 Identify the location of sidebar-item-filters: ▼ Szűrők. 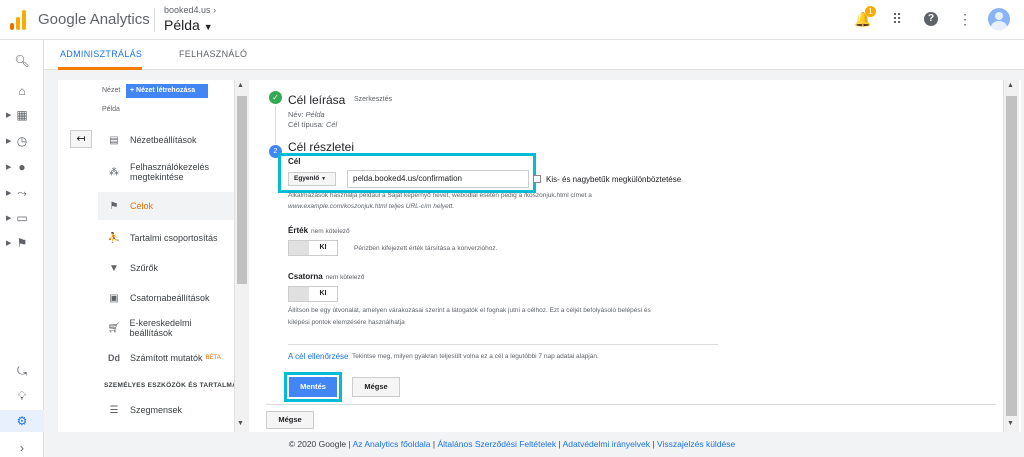
(166, 268).